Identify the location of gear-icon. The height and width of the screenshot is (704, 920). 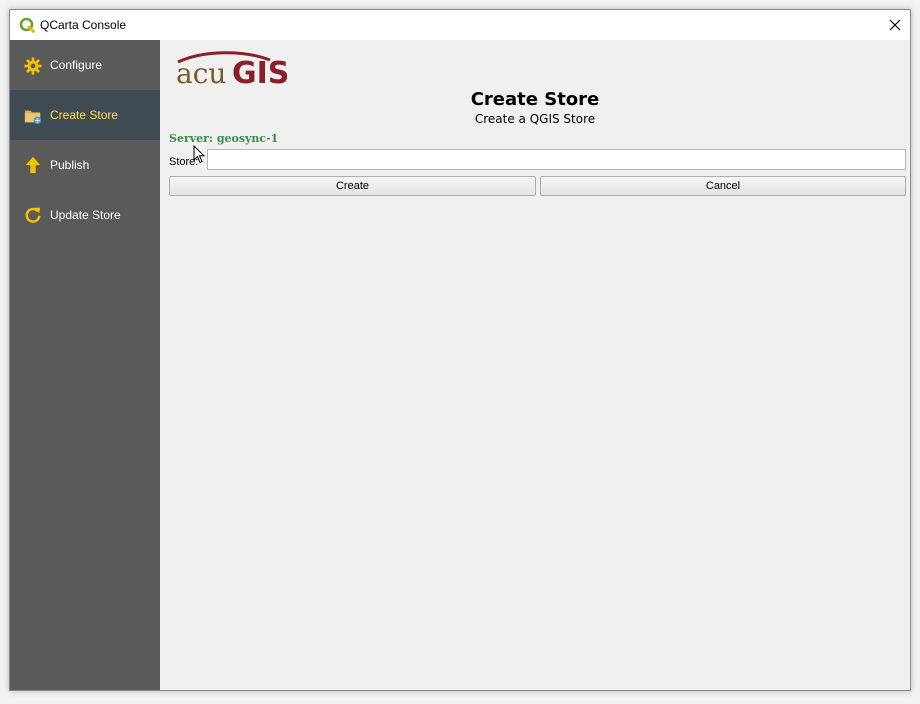
(33, 66).